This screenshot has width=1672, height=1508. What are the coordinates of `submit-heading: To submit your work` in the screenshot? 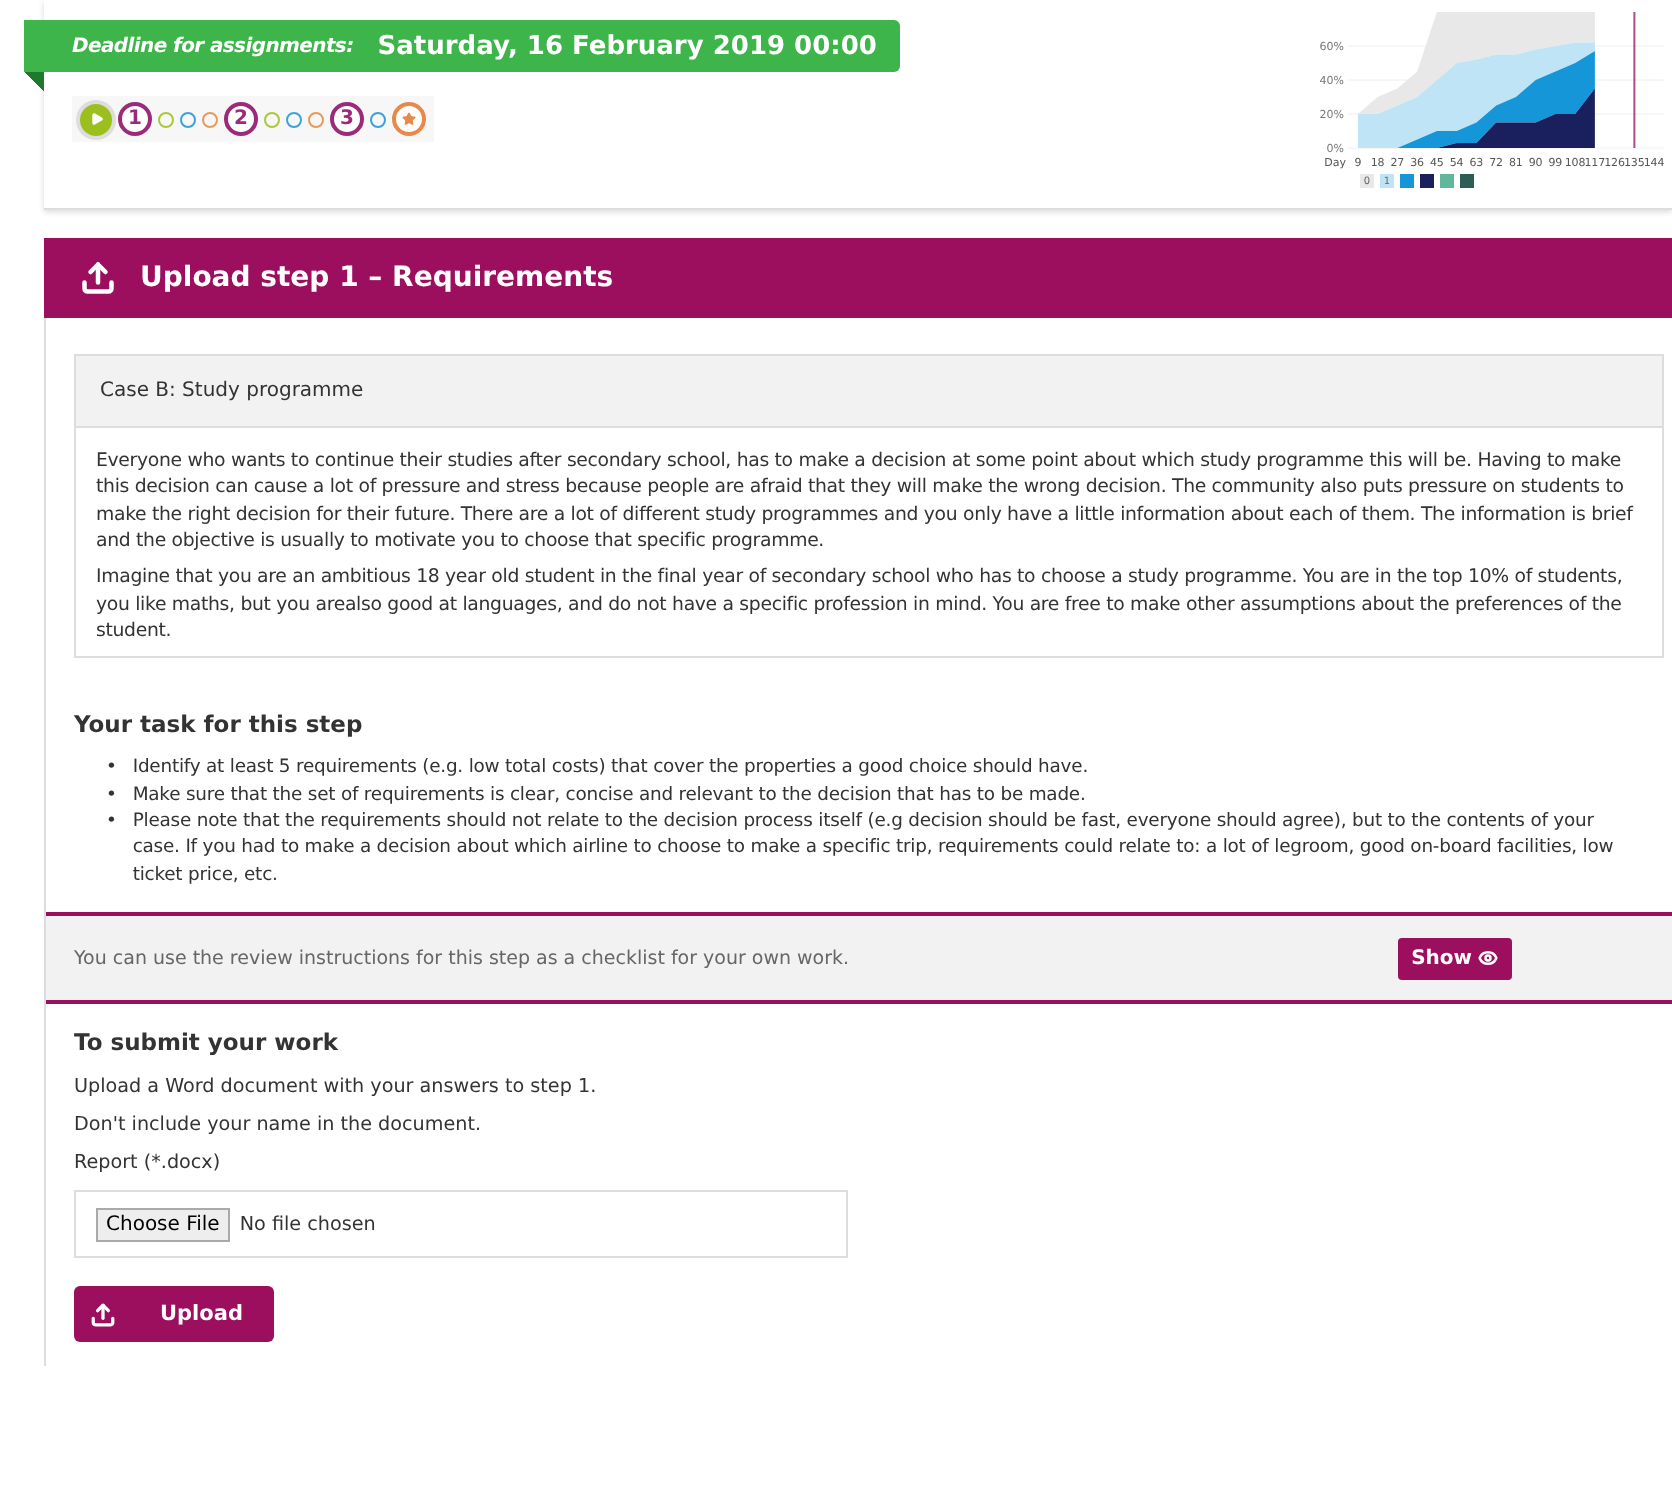 It's located at (207, 1042).